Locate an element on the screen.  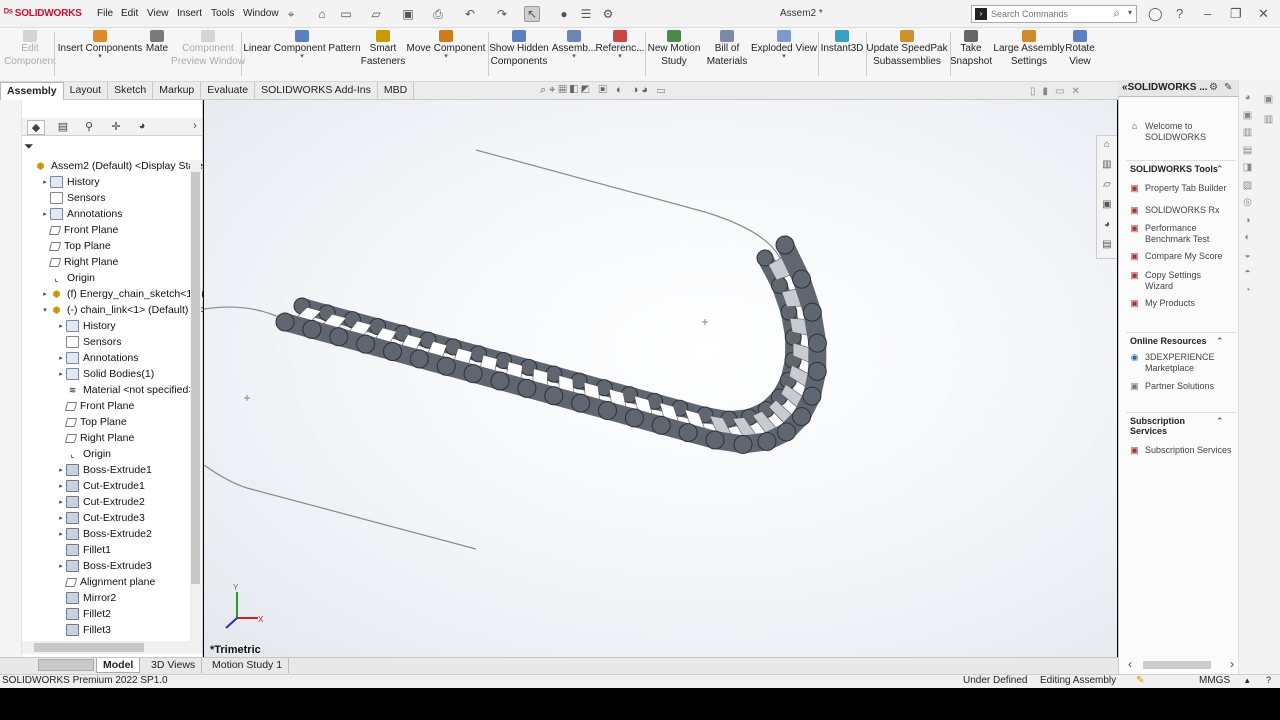
toolbar-tool-icon: ◔ is located at coordinates (1247, 291).